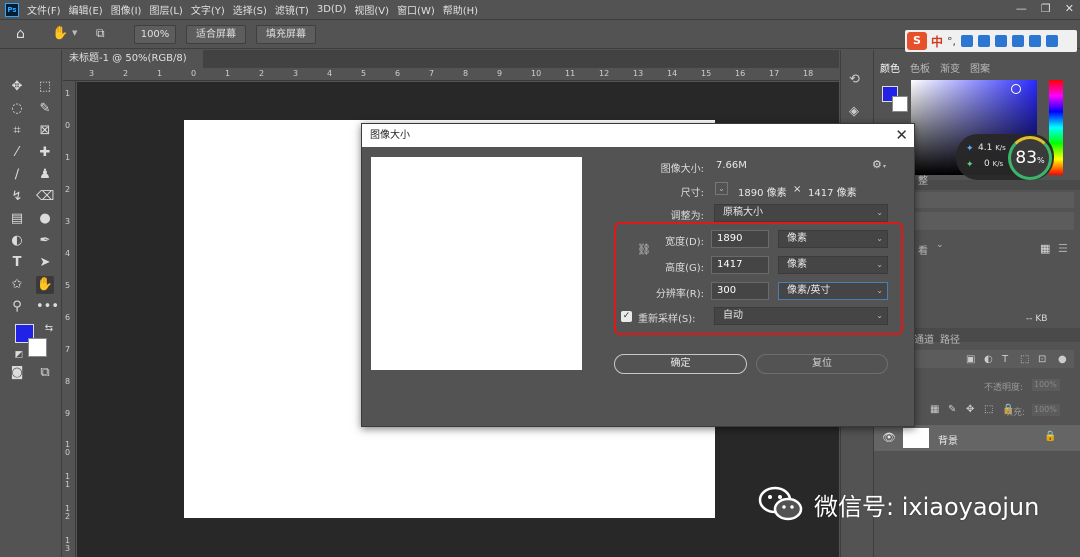 This screenshot has width=1080, height=557. I want to click on menu-file: 文件(F), so click(44, 9).